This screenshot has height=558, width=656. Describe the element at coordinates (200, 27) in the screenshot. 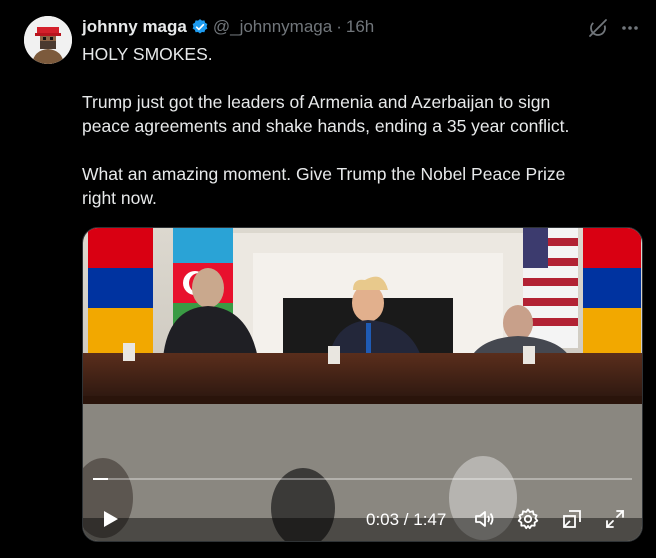

I see `verified-badge-icon` at that location.